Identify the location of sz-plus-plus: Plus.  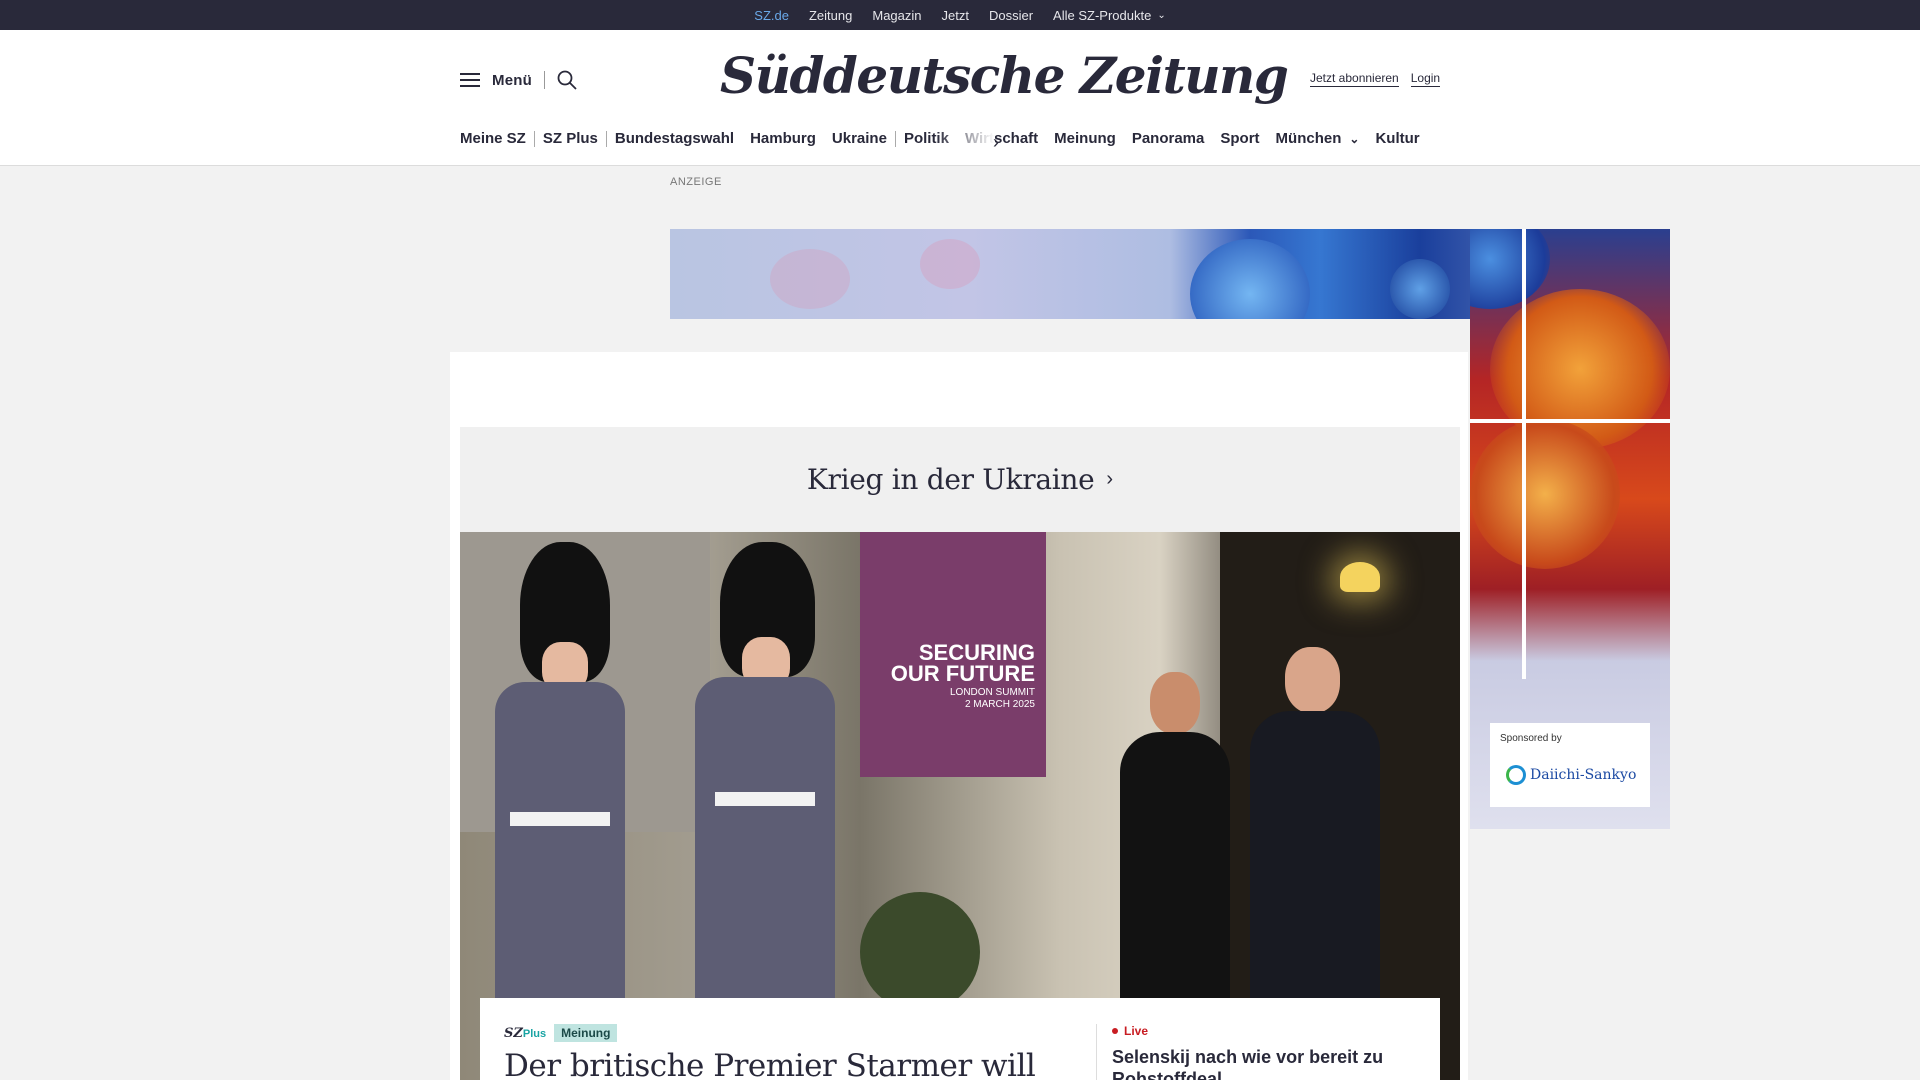
(534, 1033).